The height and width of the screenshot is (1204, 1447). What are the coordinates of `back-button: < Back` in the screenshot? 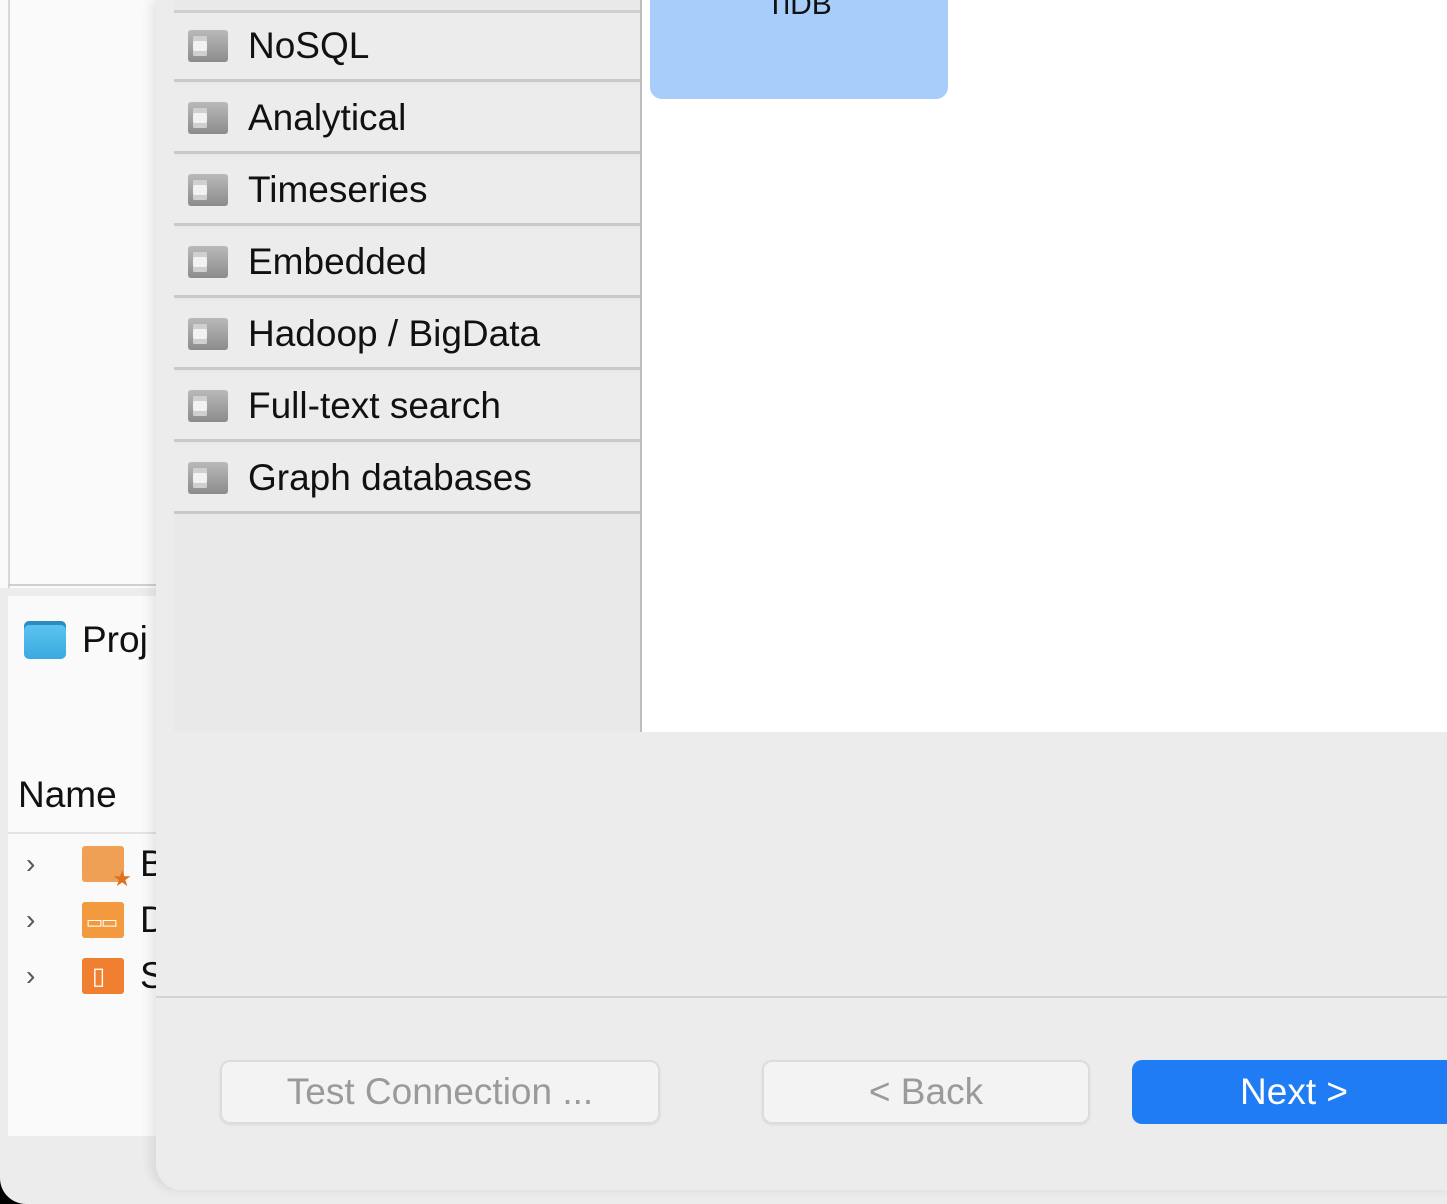 It's located at (926, 1092).